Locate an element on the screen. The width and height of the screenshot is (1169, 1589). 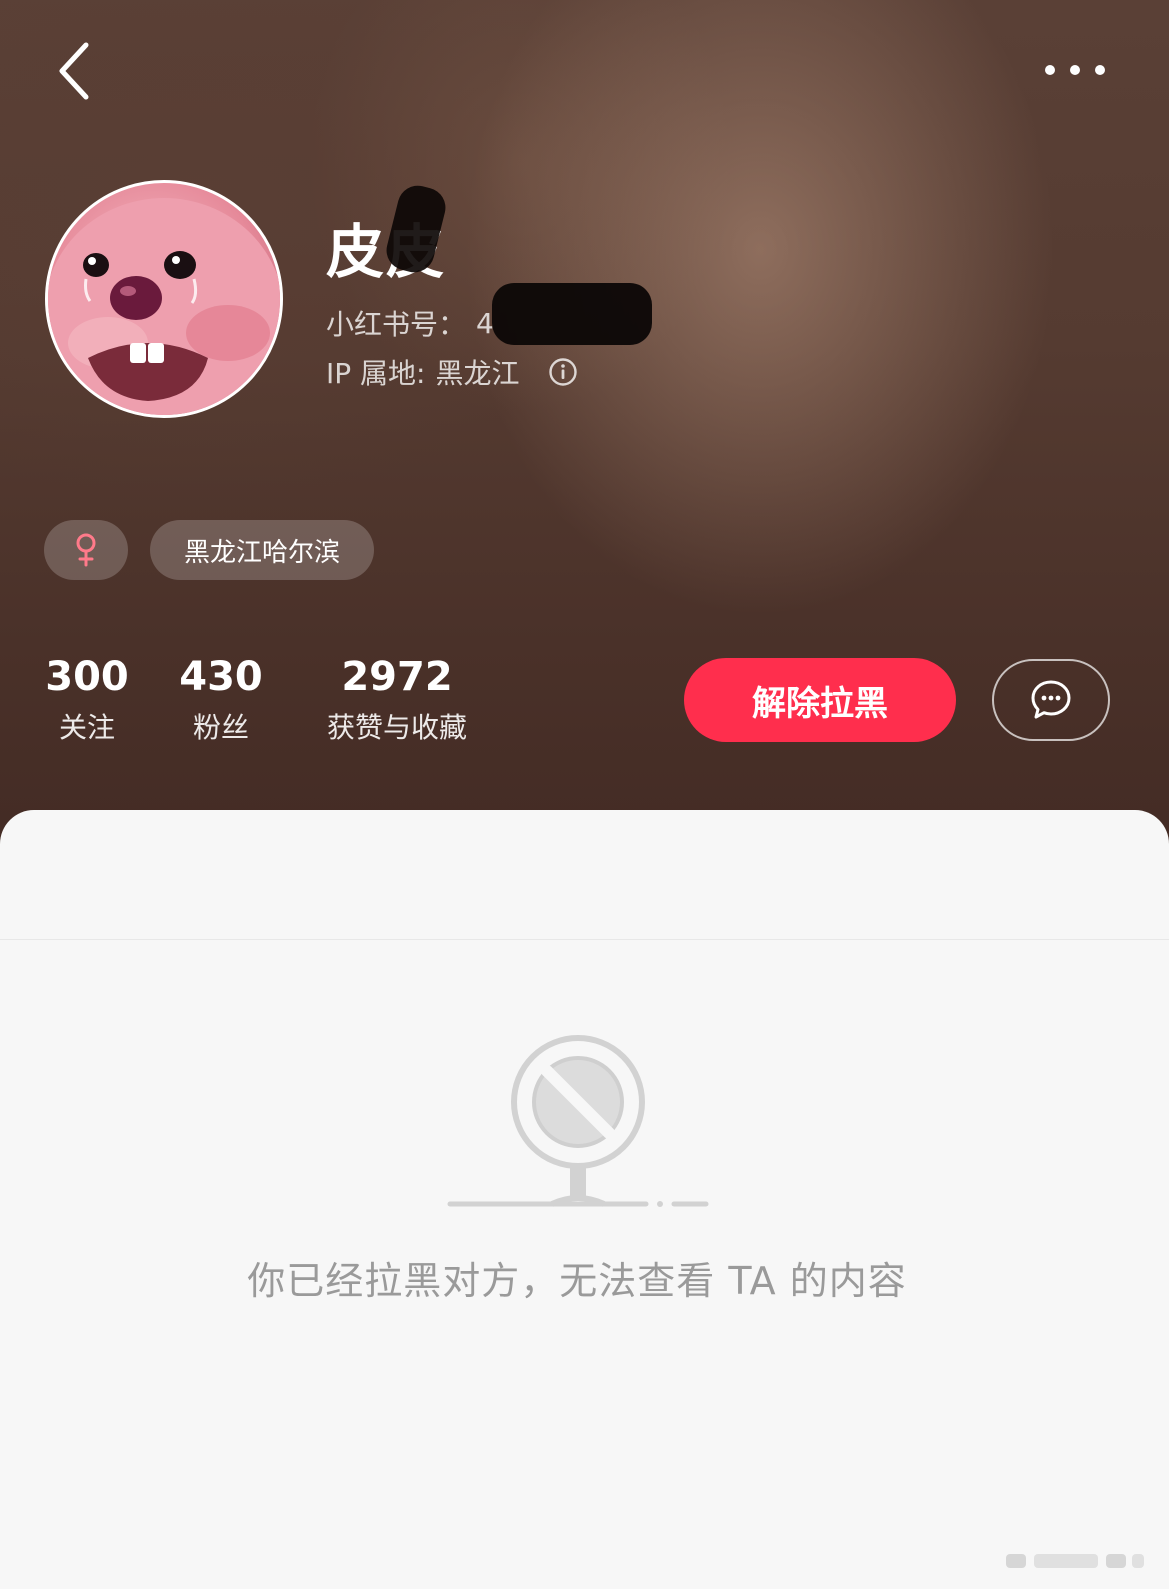
profile-id-line: 小红书号： 4 is located at coordinates (410, 323).